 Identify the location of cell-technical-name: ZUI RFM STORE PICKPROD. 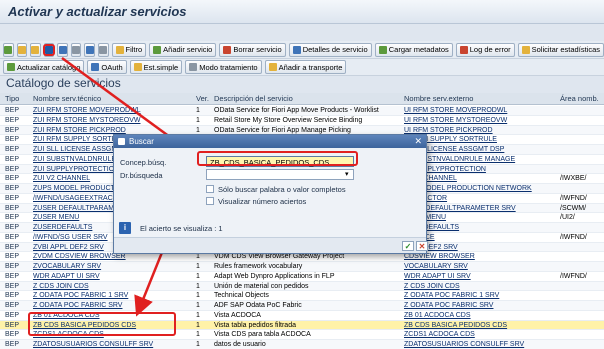
(79, 130).